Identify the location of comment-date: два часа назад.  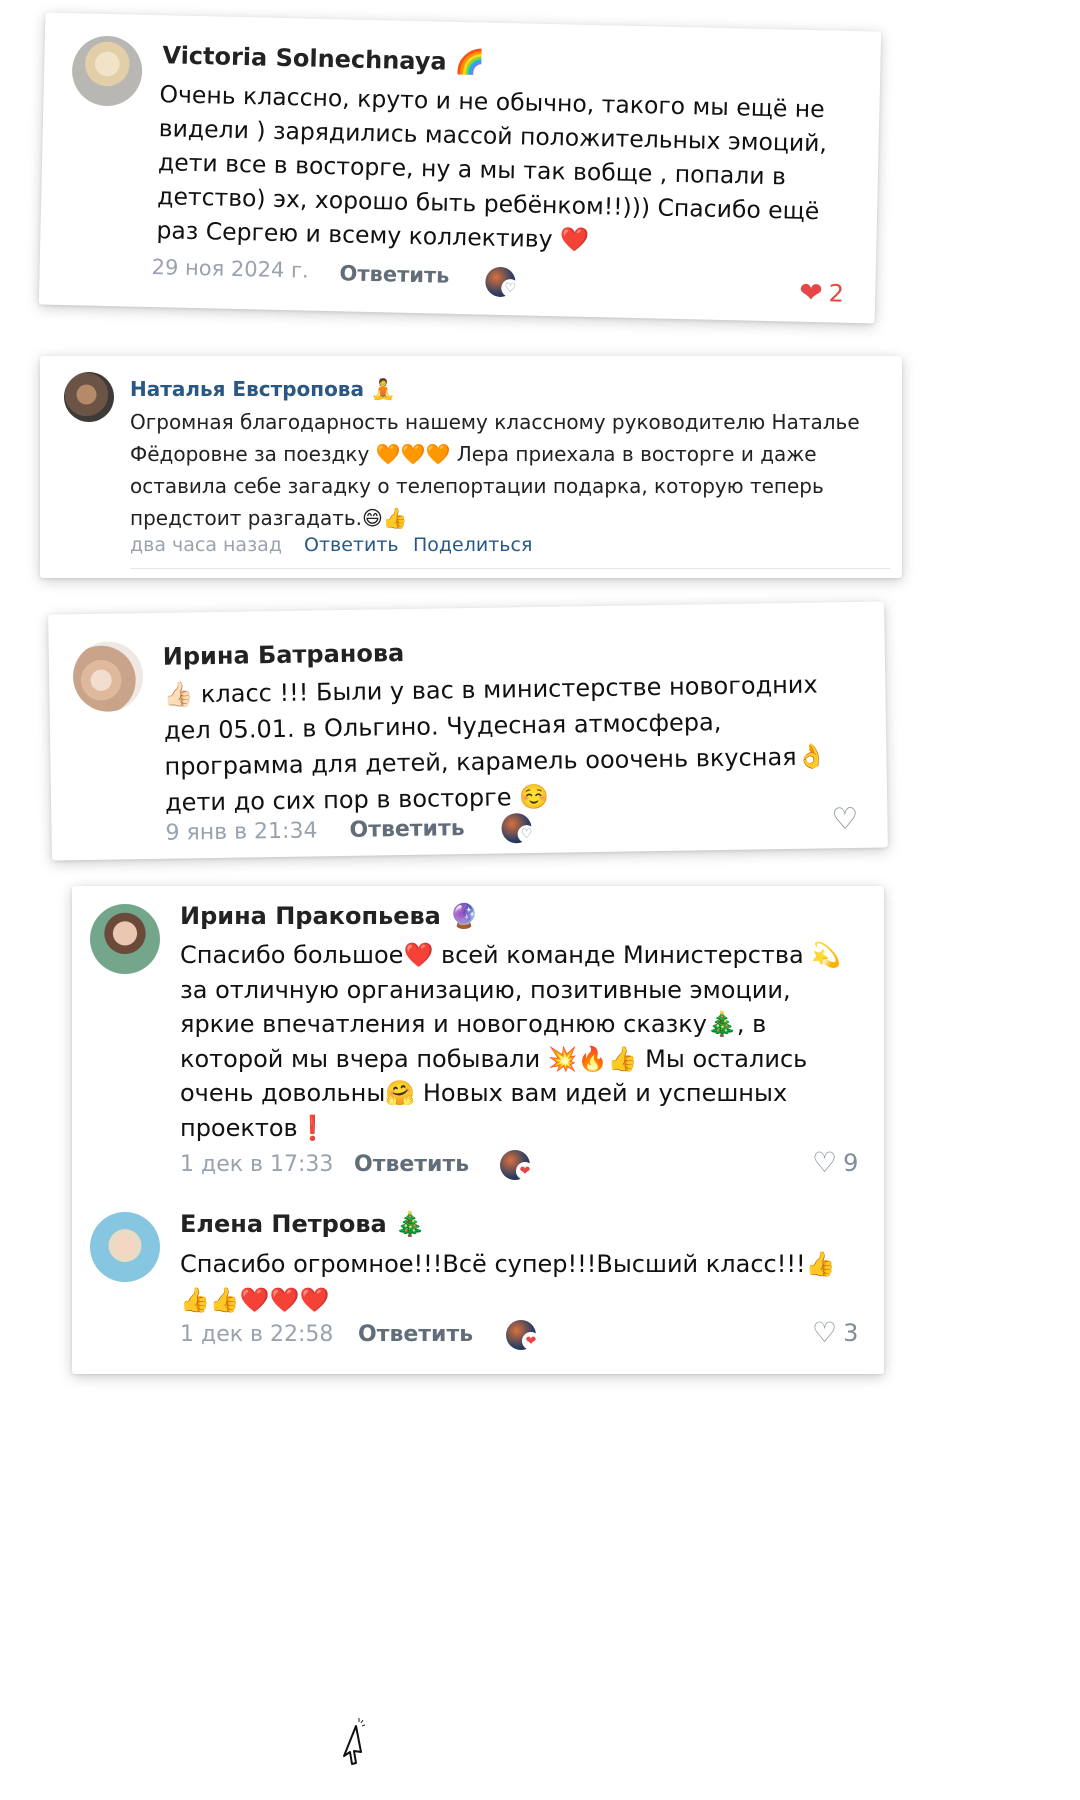
(206, 545).